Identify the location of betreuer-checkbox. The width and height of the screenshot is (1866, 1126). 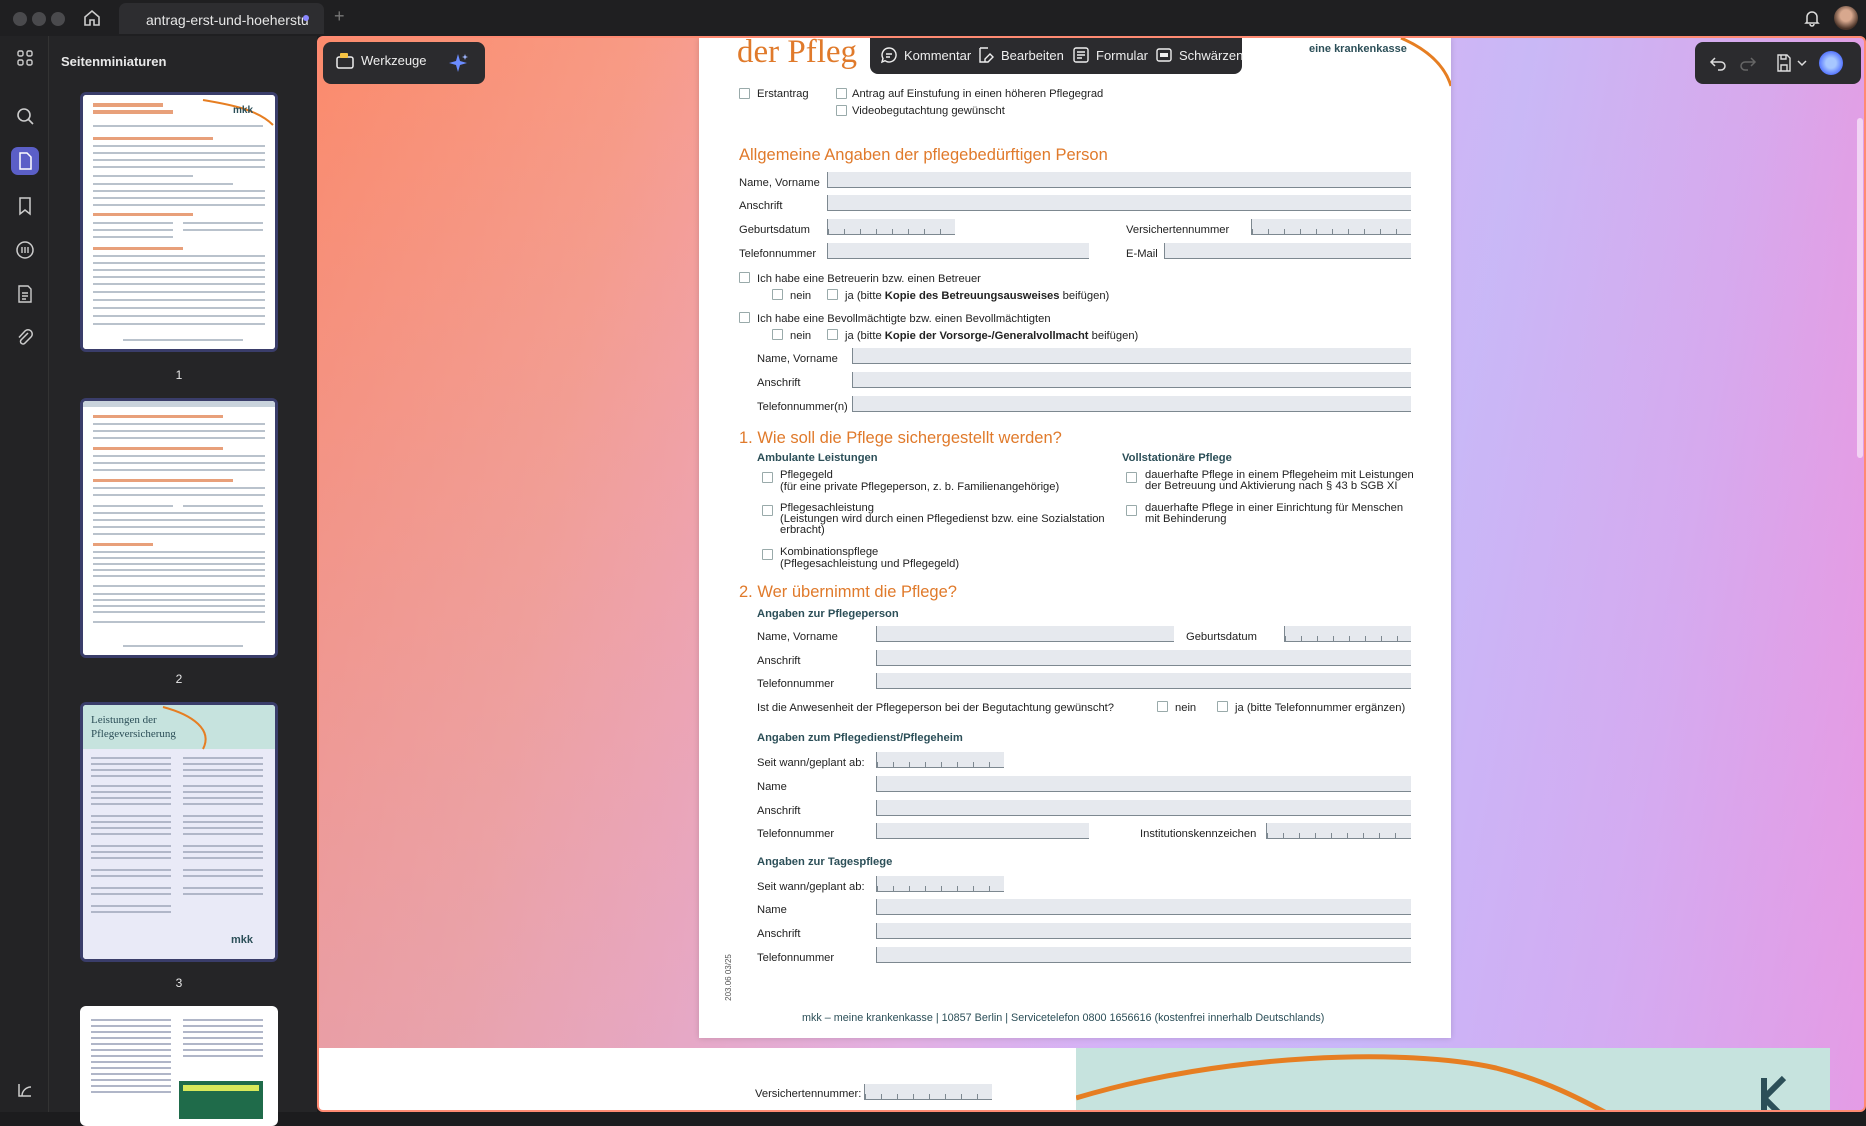
(744, 277).